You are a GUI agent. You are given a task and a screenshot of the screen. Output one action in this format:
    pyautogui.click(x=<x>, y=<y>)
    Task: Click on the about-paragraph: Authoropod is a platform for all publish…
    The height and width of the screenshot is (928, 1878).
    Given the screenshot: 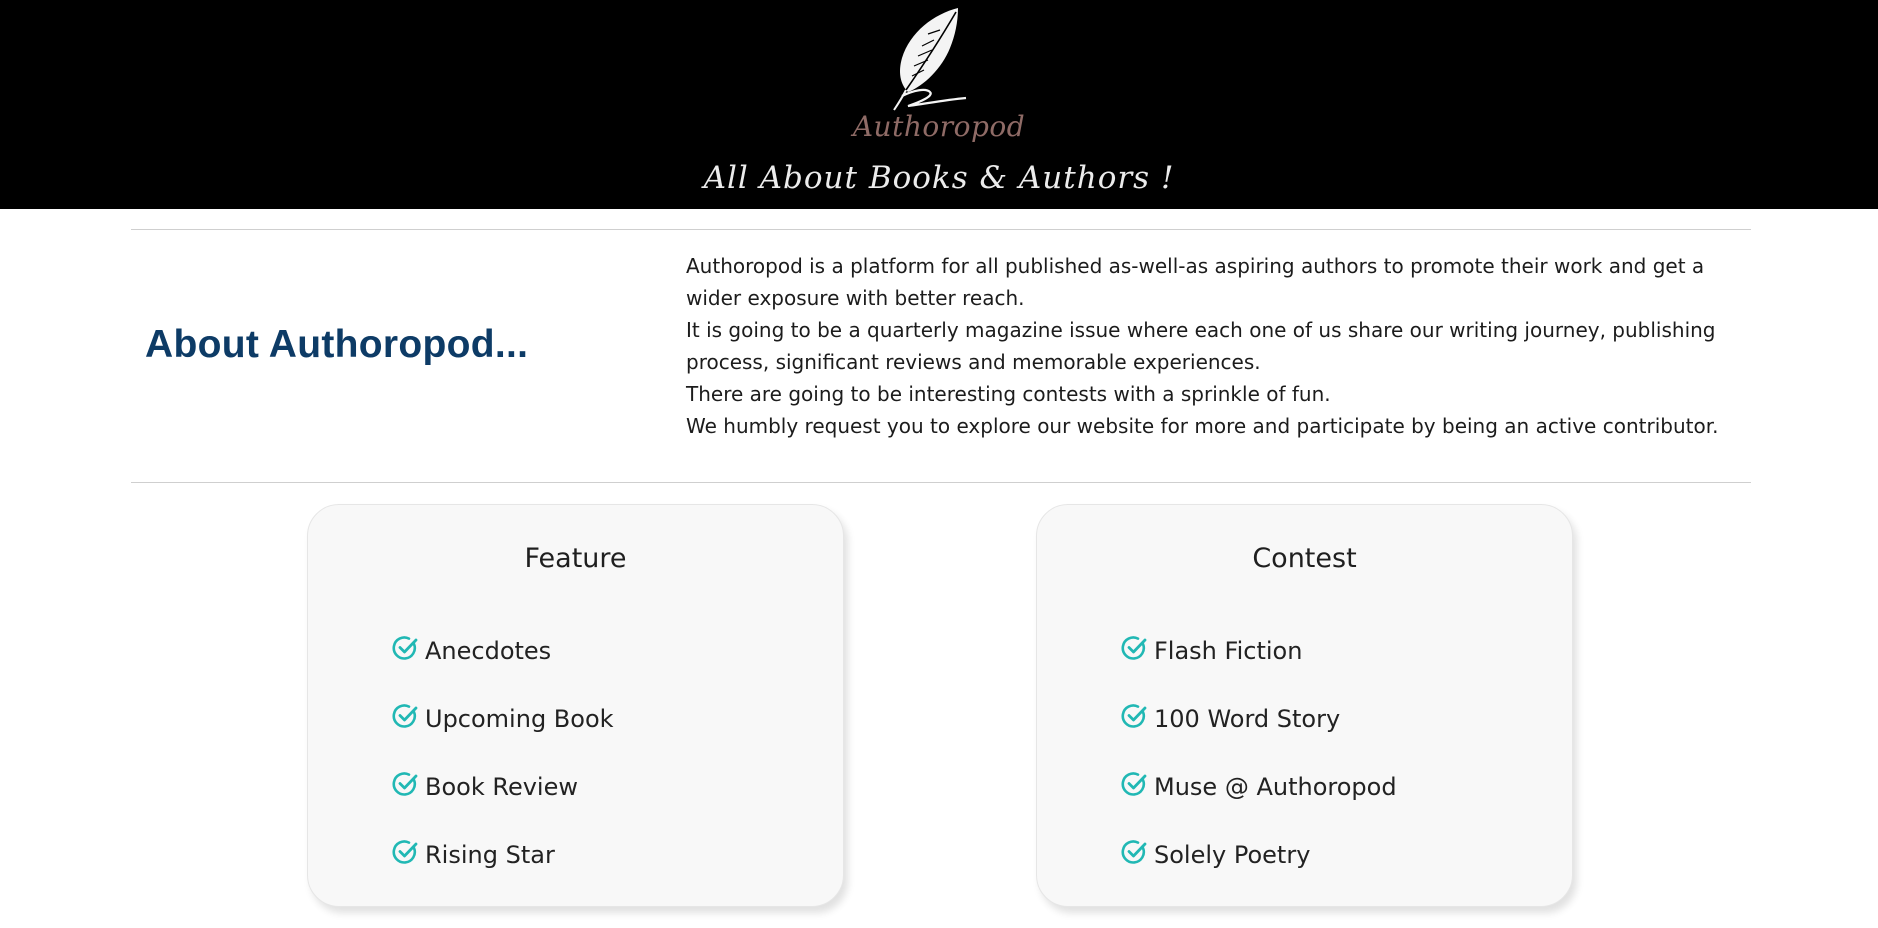 What is the action you would take?
    pyautogui.click(x=1195, y=282)
    